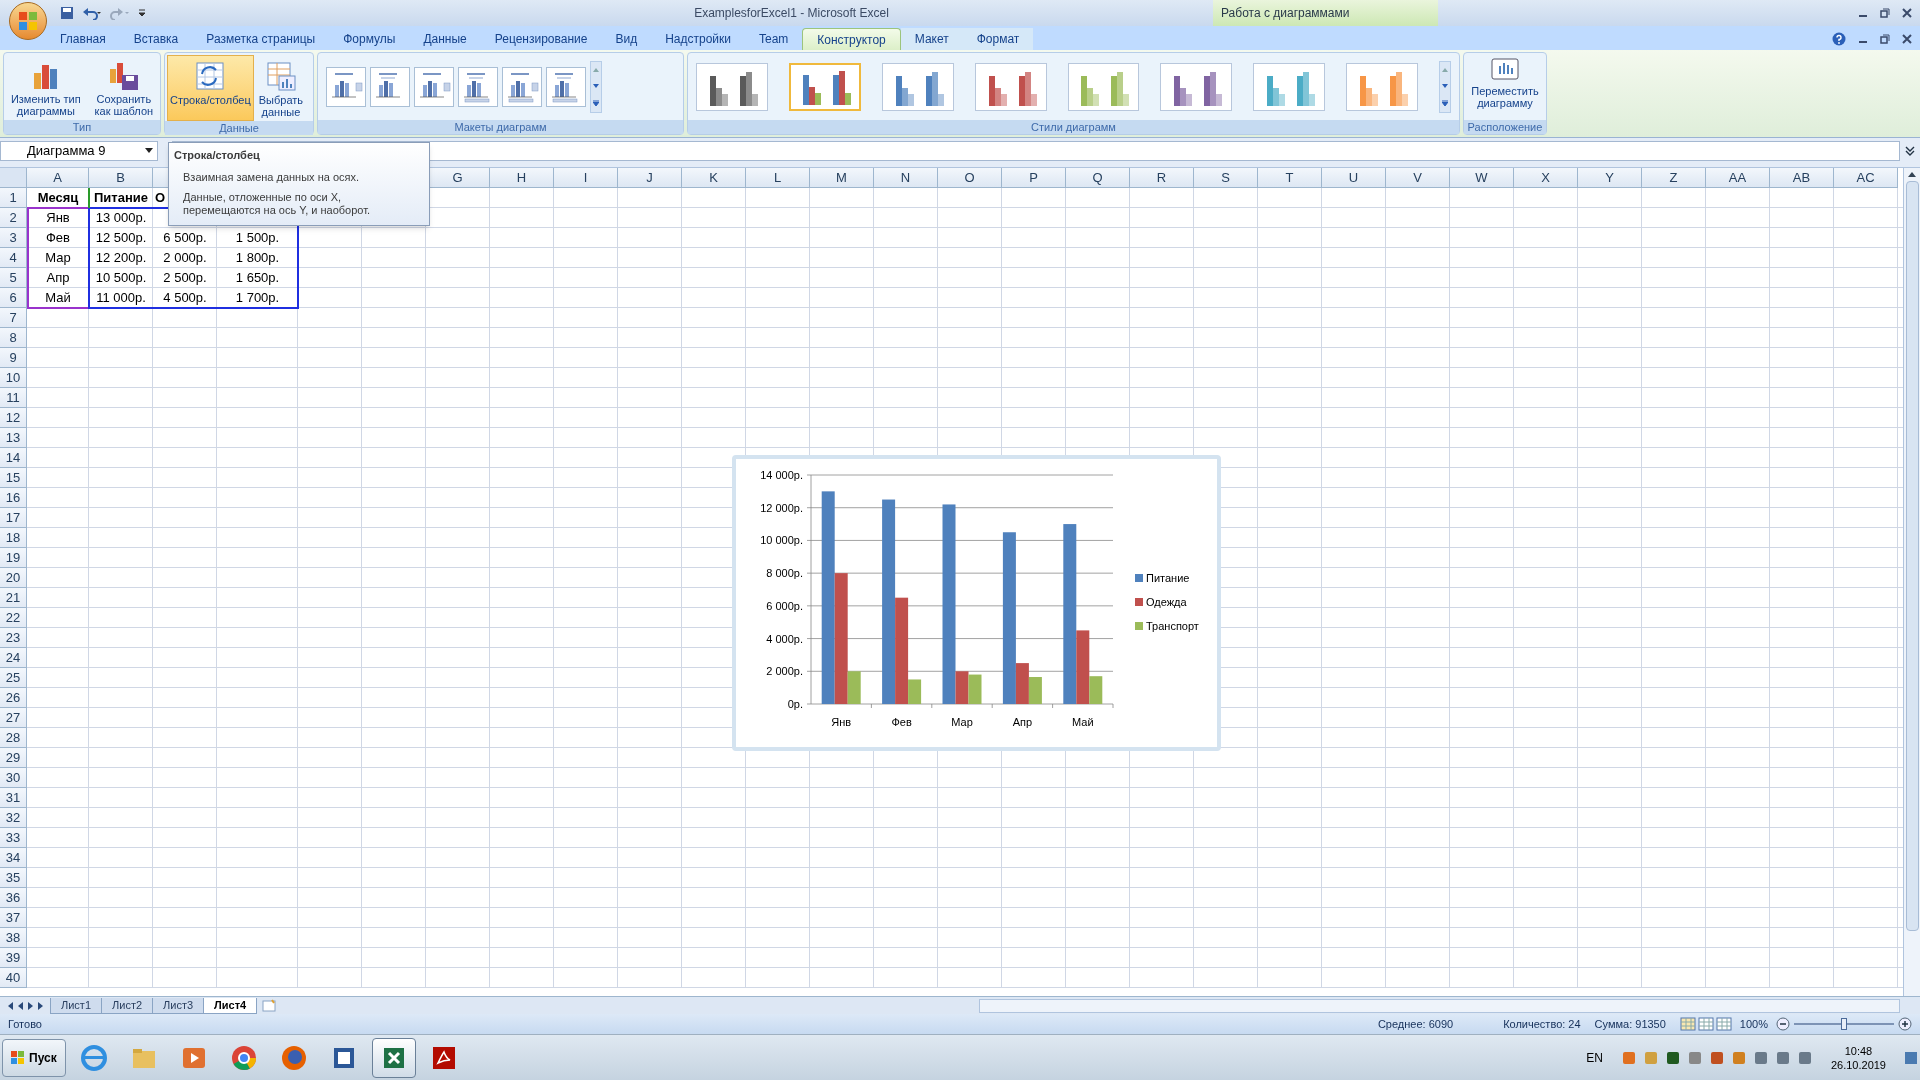 This screenshot has width=1920, height=1080. What do you see at coordinates (13, 738) in the screenshot?
I see `row-header: 28` at bounding box center [13, 738].